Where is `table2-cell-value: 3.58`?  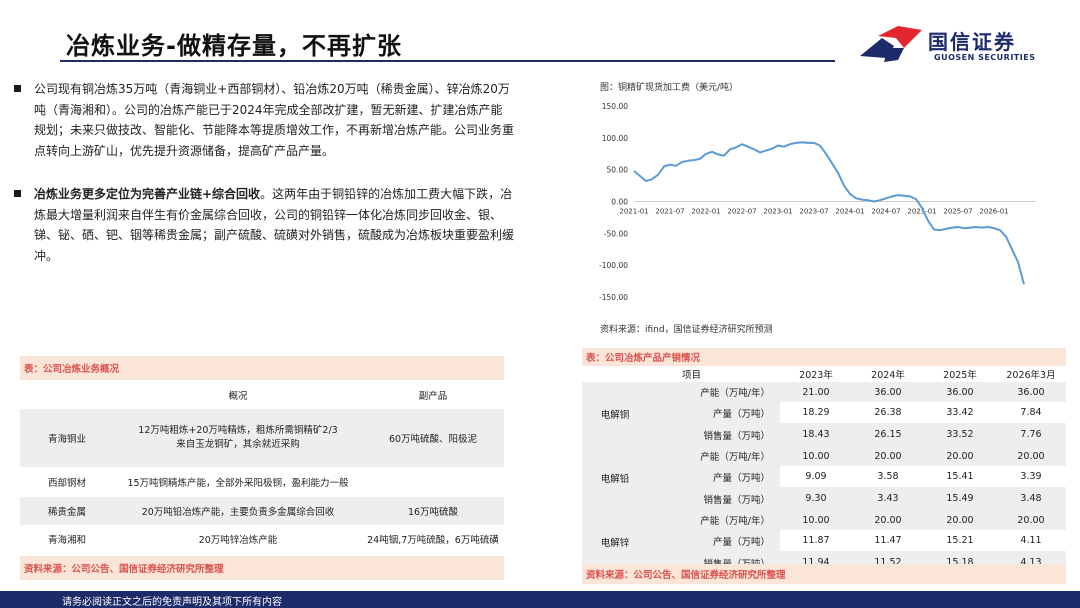
table2-cell-value: 3.58 is located at coordinates (888, 476).